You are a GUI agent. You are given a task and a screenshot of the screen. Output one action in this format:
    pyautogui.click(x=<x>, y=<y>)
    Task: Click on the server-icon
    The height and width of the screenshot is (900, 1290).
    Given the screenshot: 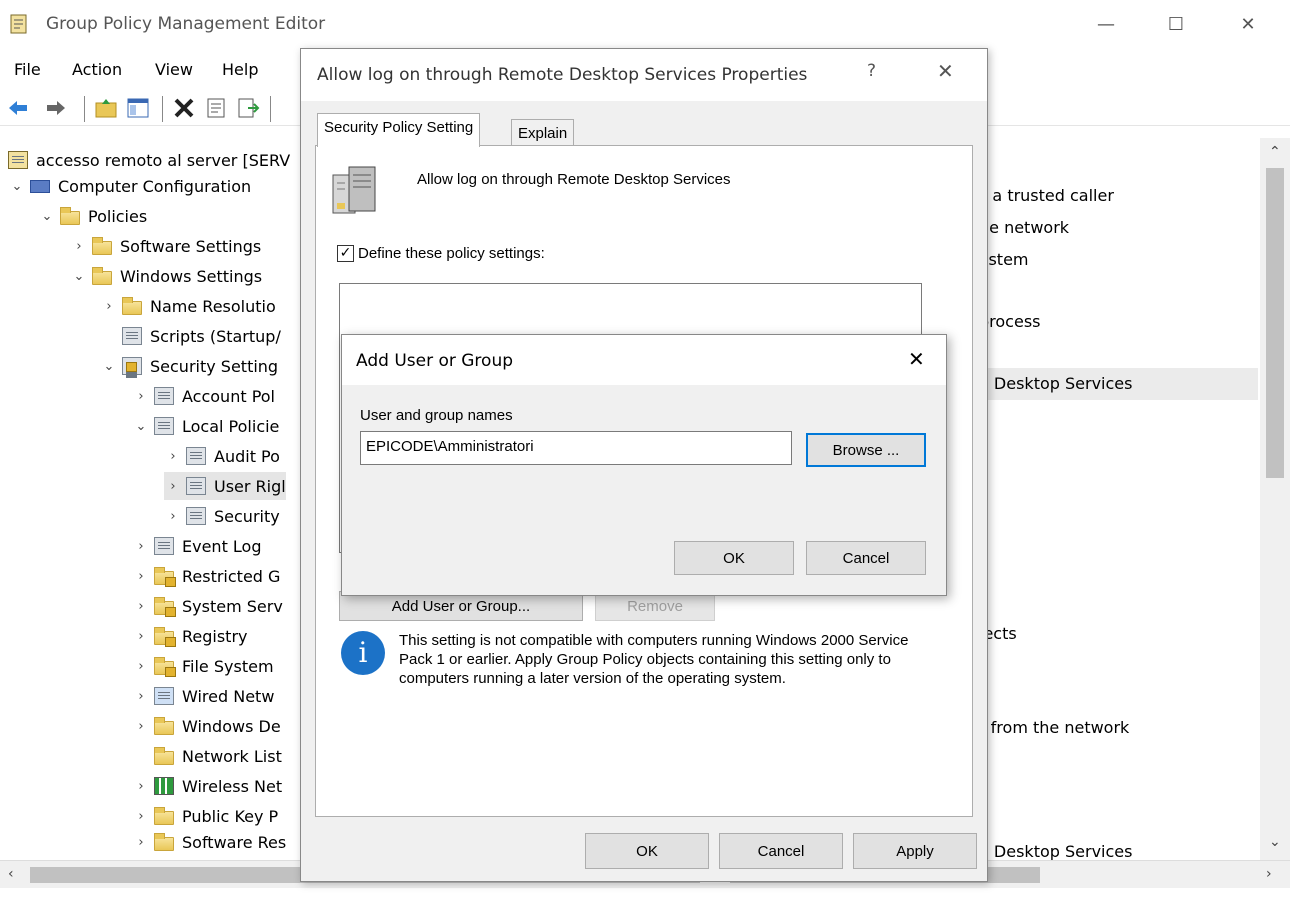 What is the action you would take?
    pyautogui.click(x=354, y=190)
    